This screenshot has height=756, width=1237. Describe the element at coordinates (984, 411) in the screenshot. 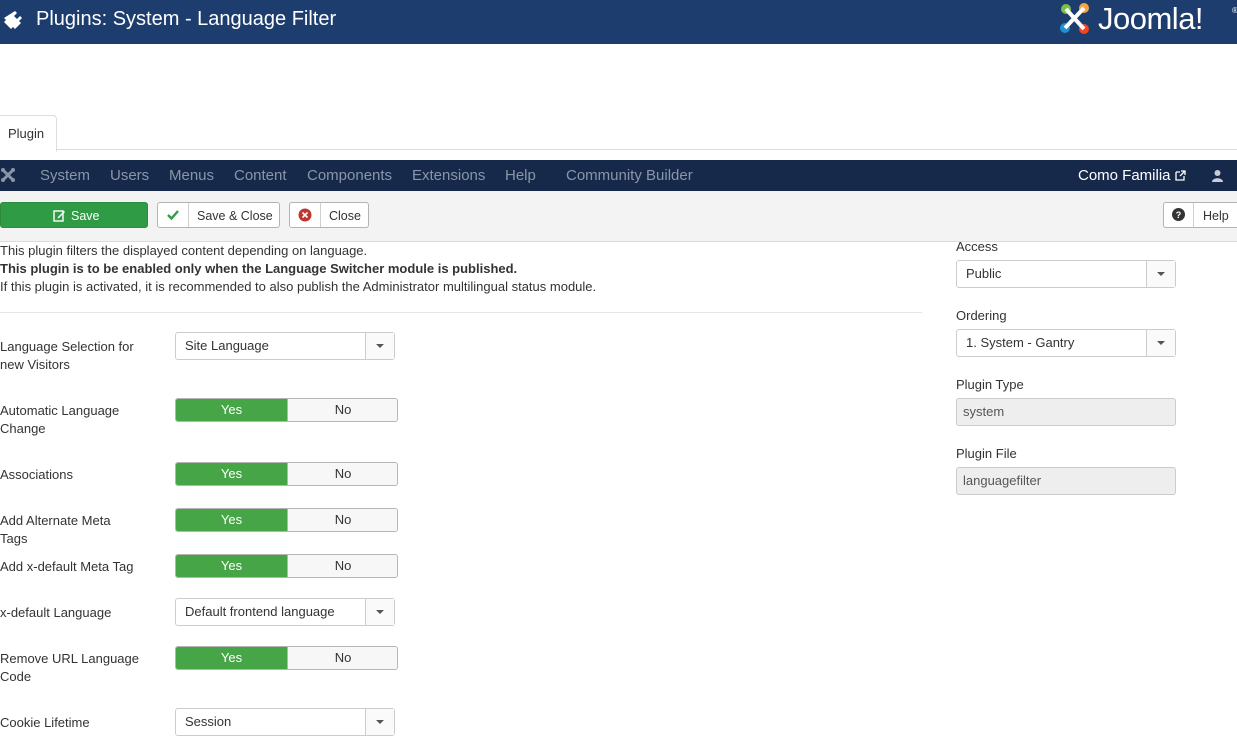

I see `plugin-type-value: system` at that location.